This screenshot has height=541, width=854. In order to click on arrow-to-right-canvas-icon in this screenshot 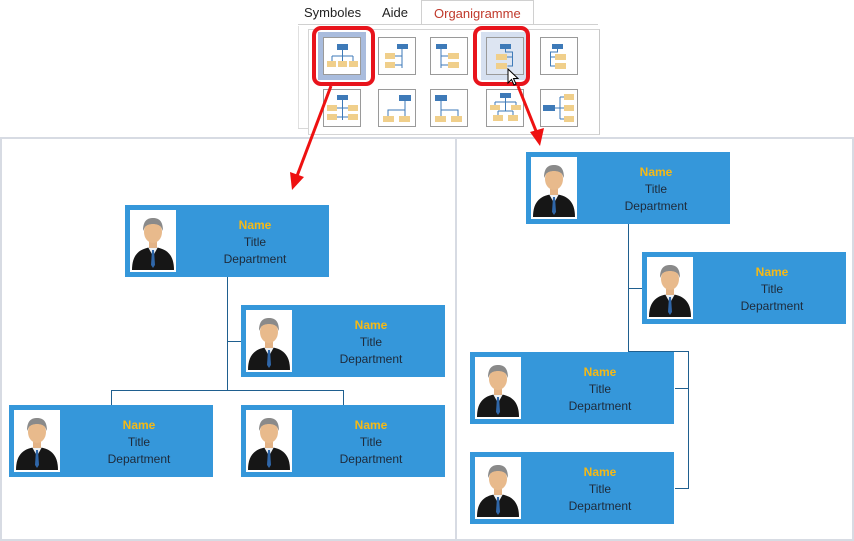, I will do `click(530, 115)`.